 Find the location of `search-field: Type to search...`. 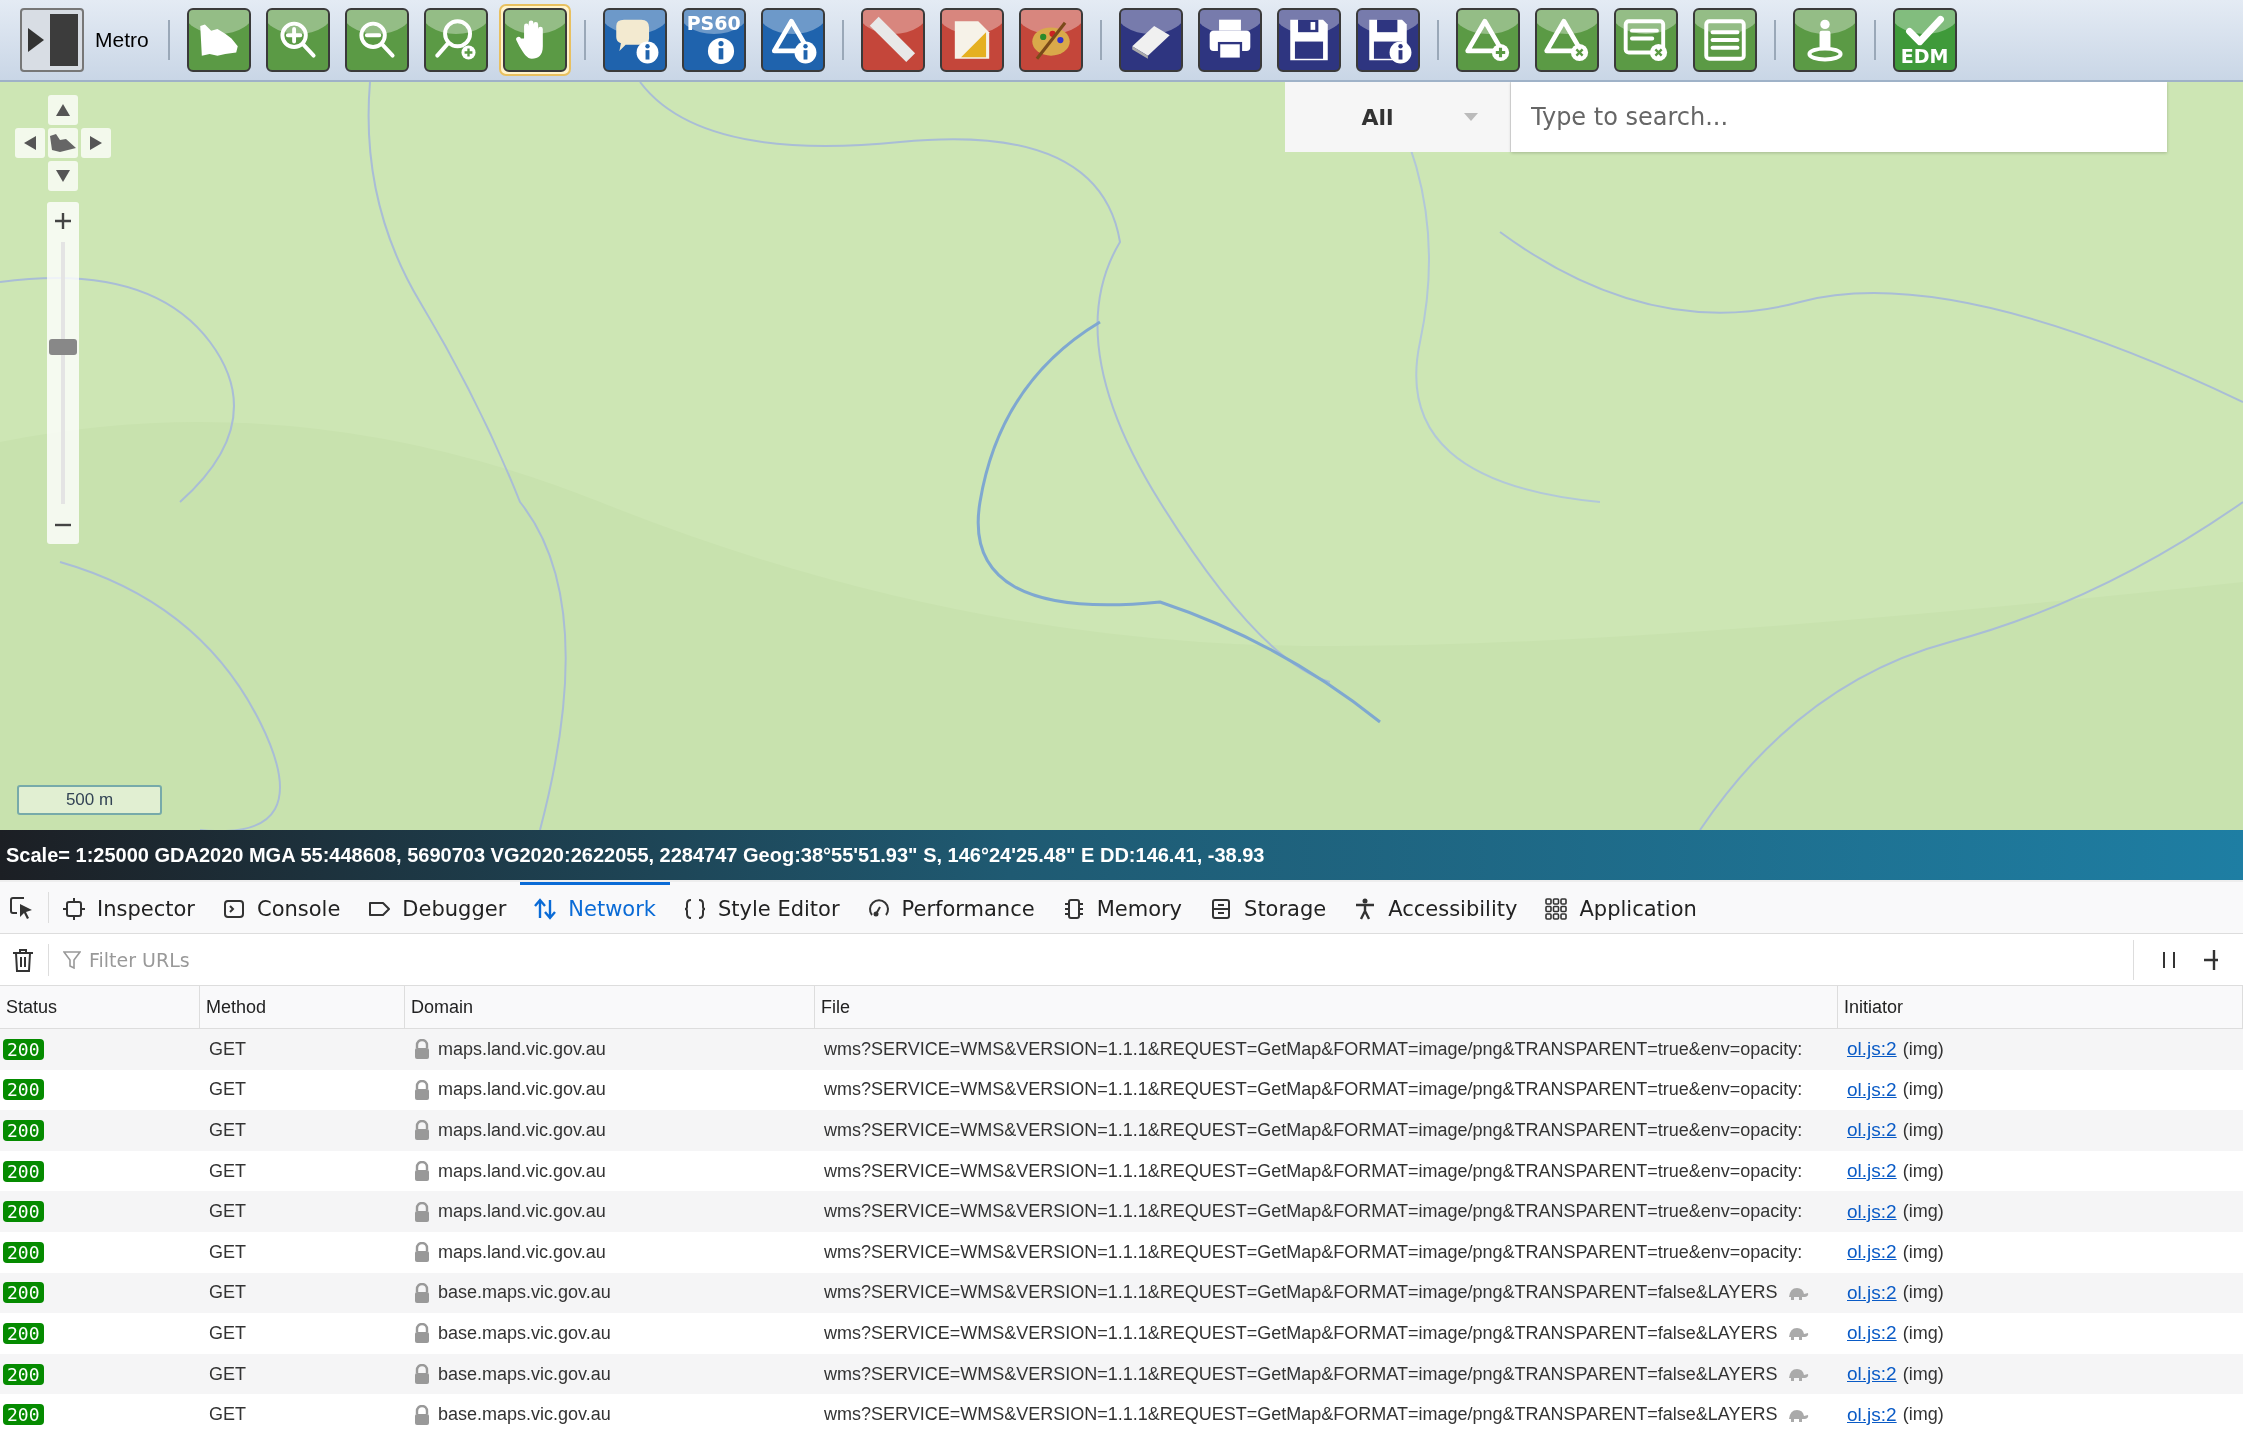

search-field: Type to search... is located at coordinates (1839, 117).